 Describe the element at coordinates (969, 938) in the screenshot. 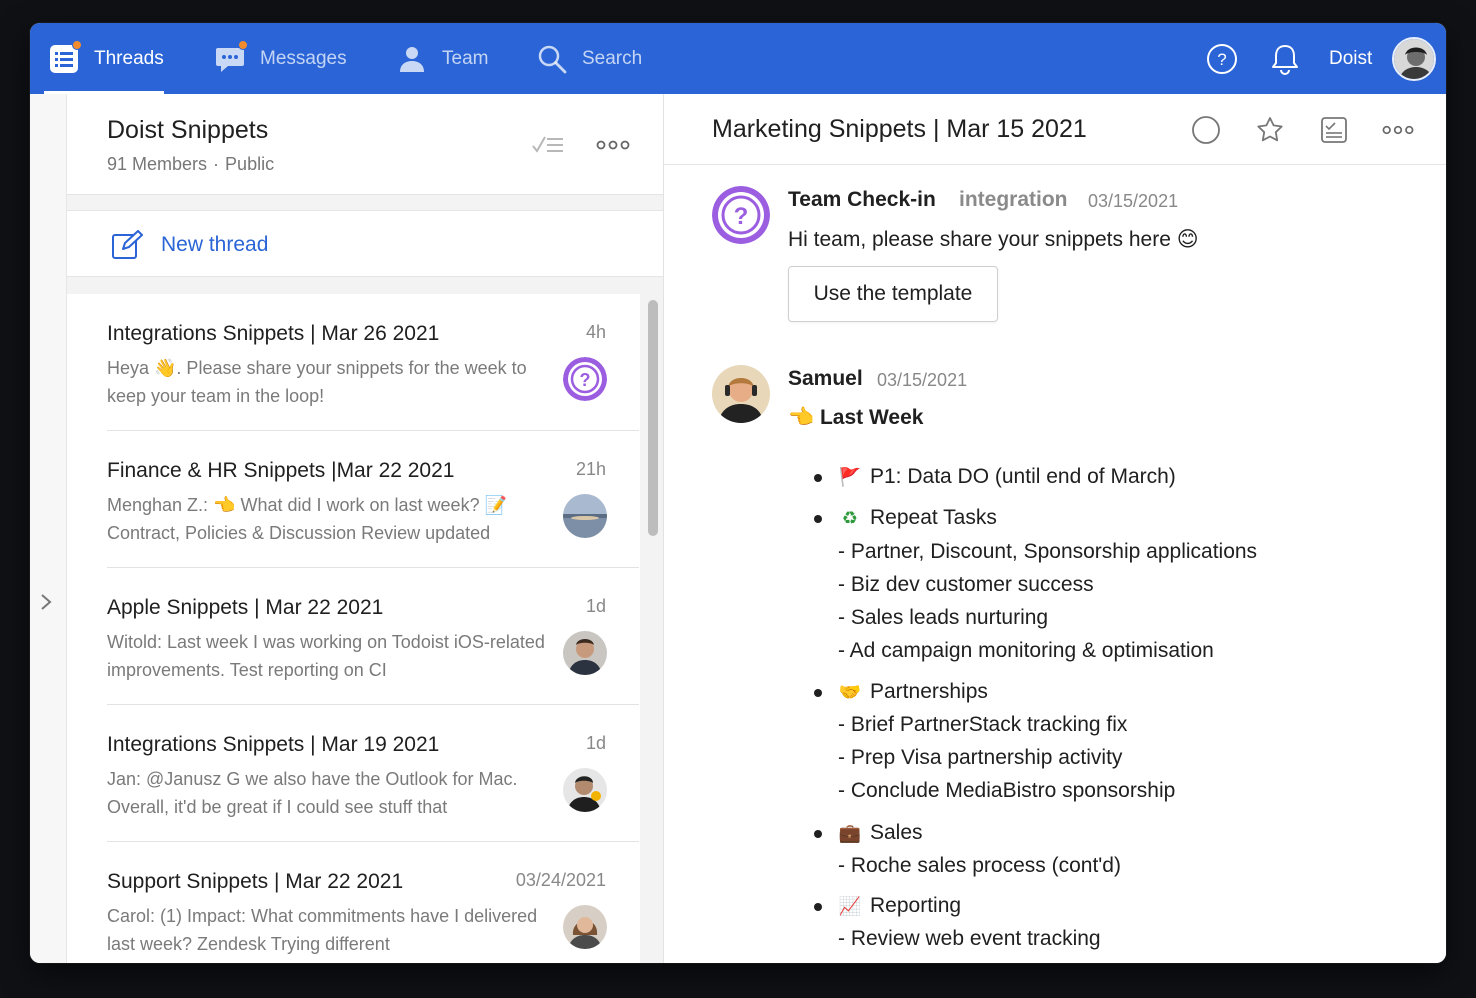

I see `section-item: - Review web event tracking` at that location.